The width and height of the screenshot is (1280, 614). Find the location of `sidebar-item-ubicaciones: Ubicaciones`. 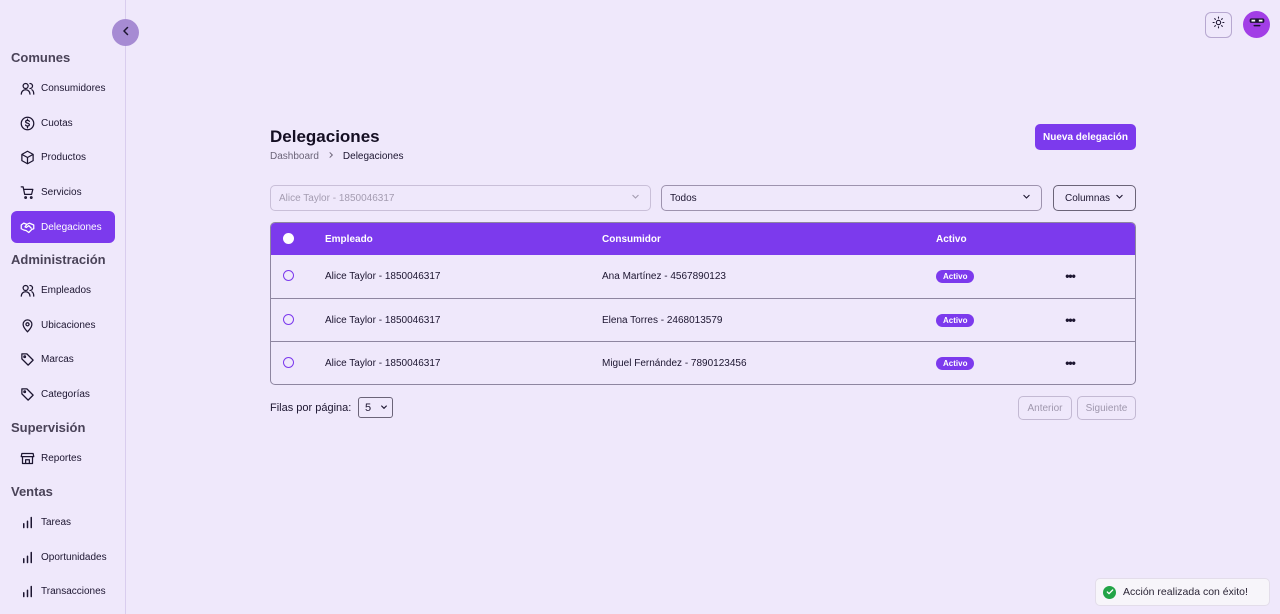

sidebar-item-ubicaciones: Ubicaciones is located at coordinates (63, 325).